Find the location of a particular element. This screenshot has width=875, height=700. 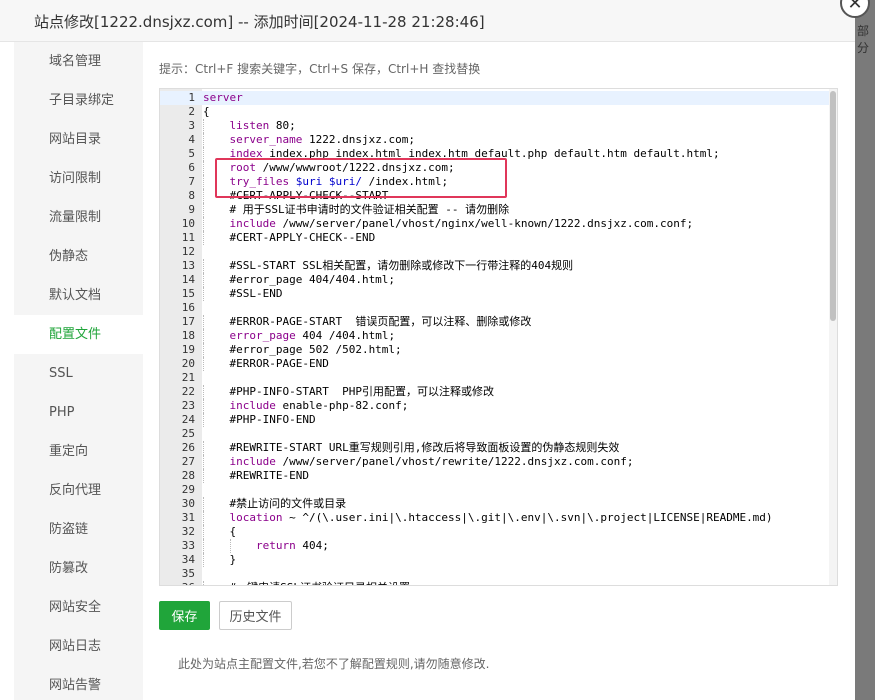

line-number: 24 is located at coordinates (188, 419).